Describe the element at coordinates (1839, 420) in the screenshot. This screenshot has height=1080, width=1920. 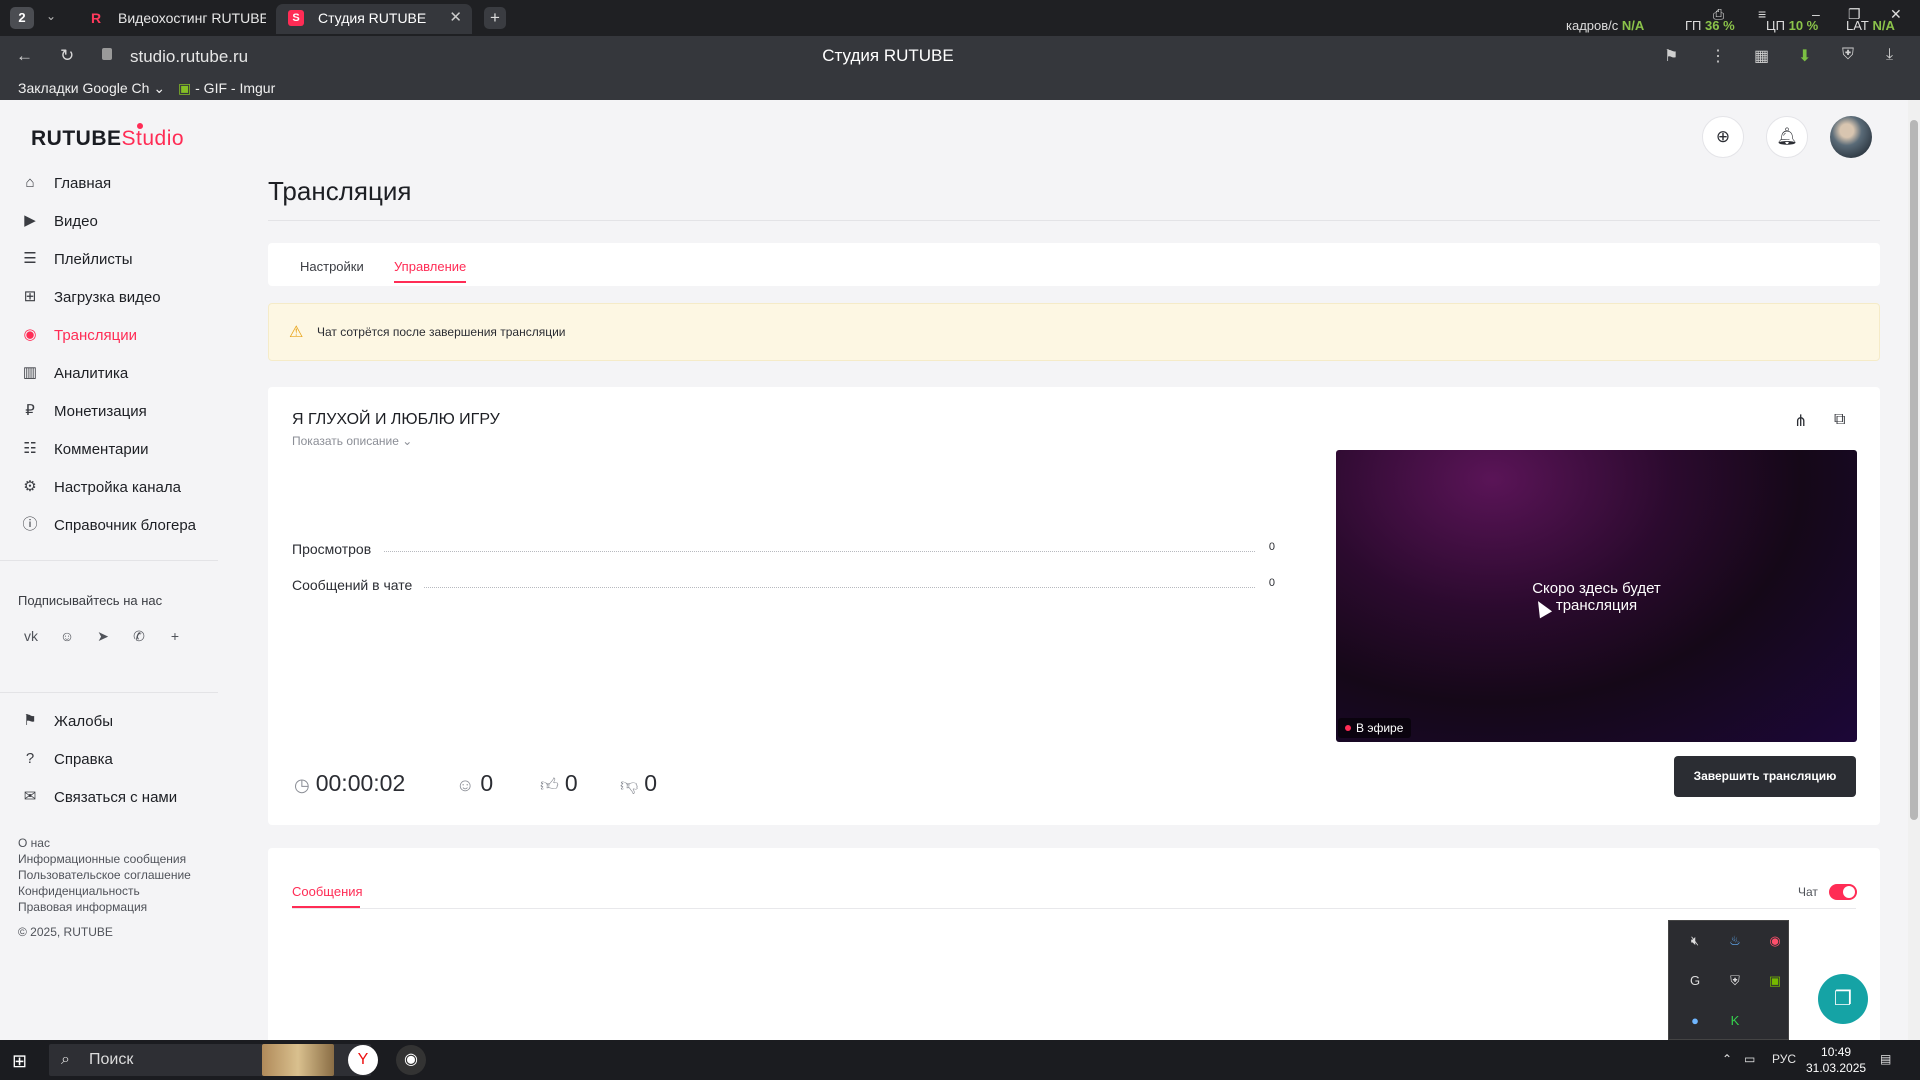
I see `external-link-icon: ⧉` at that location.